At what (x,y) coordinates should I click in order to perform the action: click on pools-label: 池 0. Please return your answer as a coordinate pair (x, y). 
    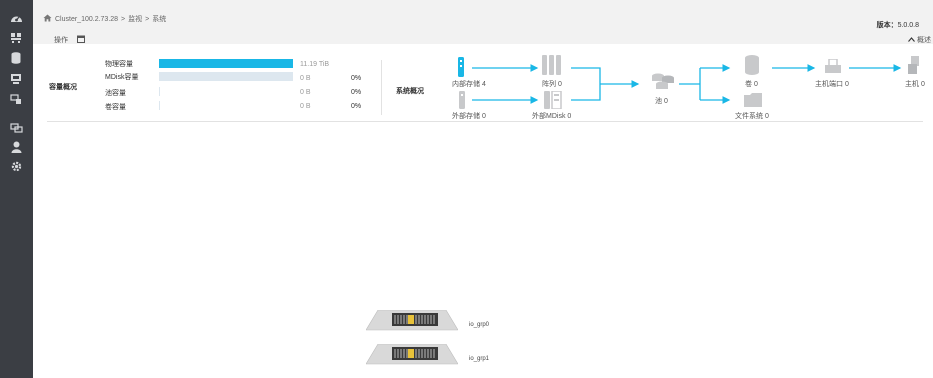
    Looking at the image, I should click on (661, 101).